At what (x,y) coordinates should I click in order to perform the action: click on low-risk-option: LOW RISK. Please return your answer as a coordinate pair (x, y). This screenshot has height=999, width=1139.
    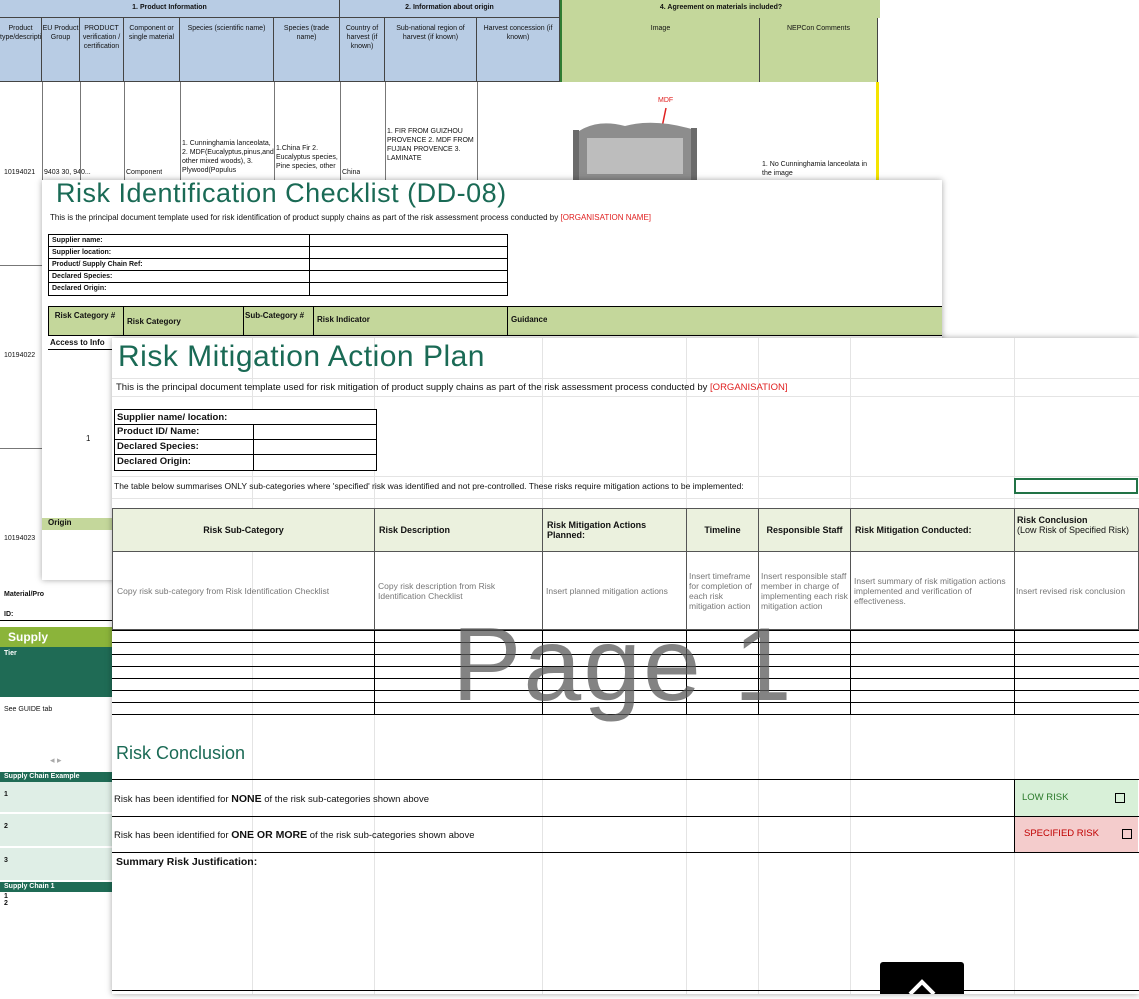
    Looking at the image, I should click on (1076, 798).